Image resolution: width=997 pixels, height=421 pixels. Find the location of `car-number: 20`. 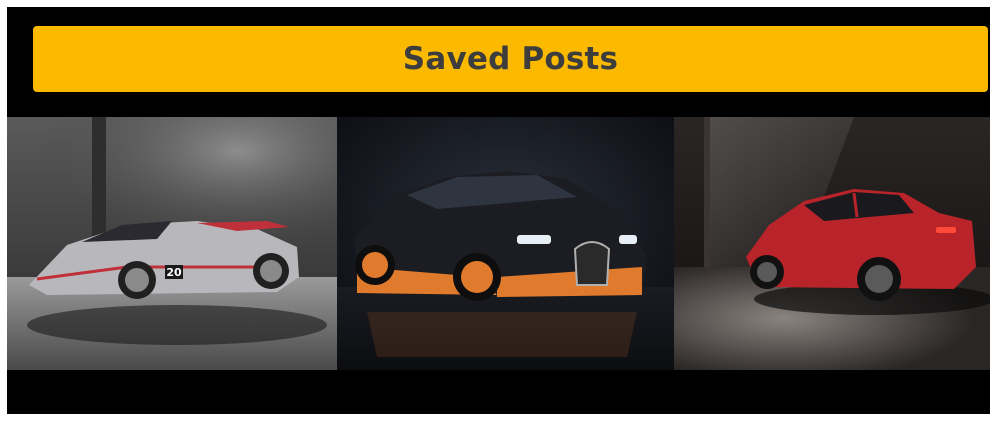

car-number: 20 is located at coordinates (174, 272).